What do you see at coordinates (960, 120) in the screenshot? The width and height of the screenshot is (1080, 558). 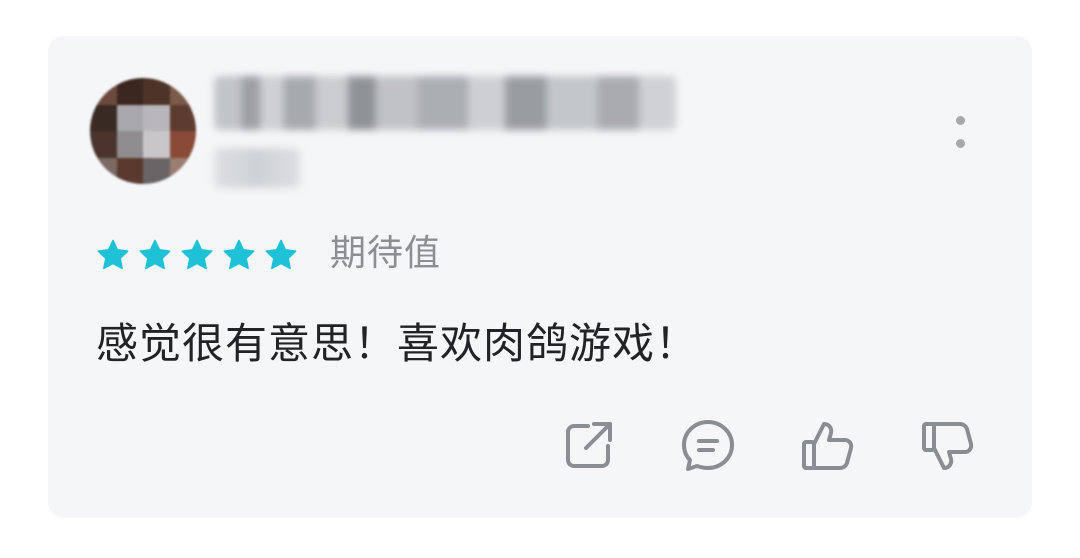 I see `more-vertical-icon` at bounding box center [960, 120].